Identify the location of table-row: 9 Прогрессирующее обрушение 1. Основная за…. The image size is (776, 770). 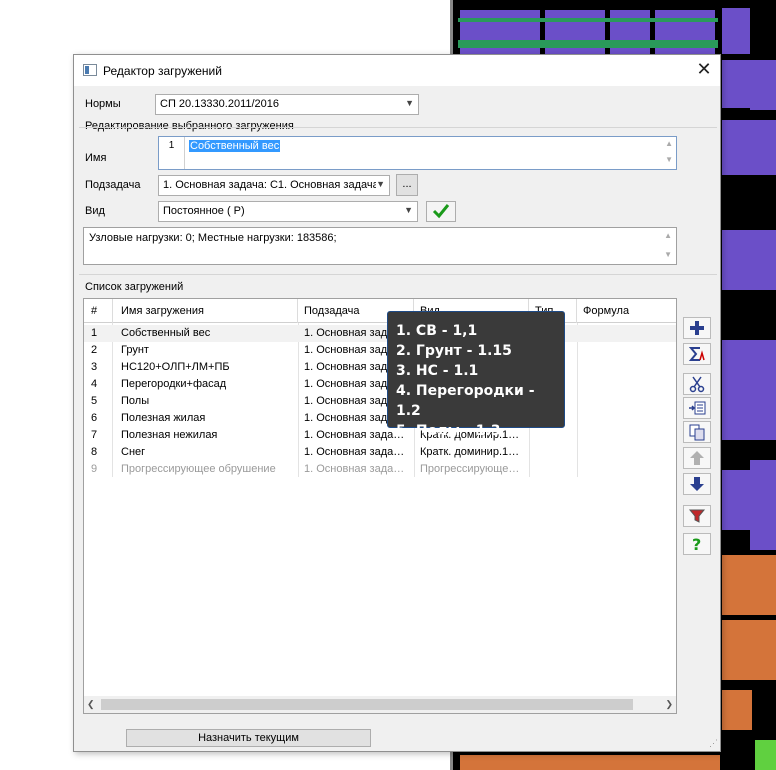
(380, 469).